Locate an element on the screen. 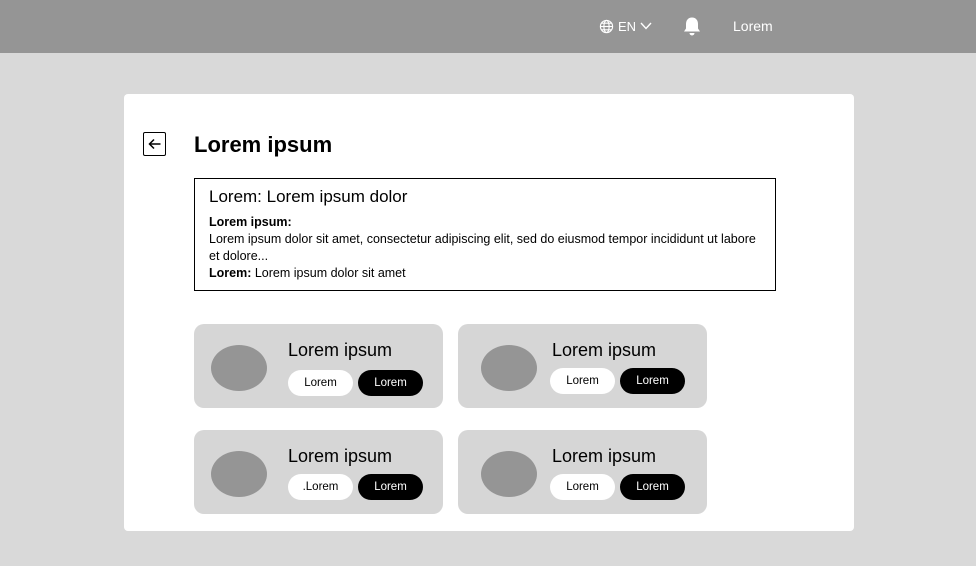  info-text-2: Lorem ipsum dolor sit amet is located at coordinates (330, 273).